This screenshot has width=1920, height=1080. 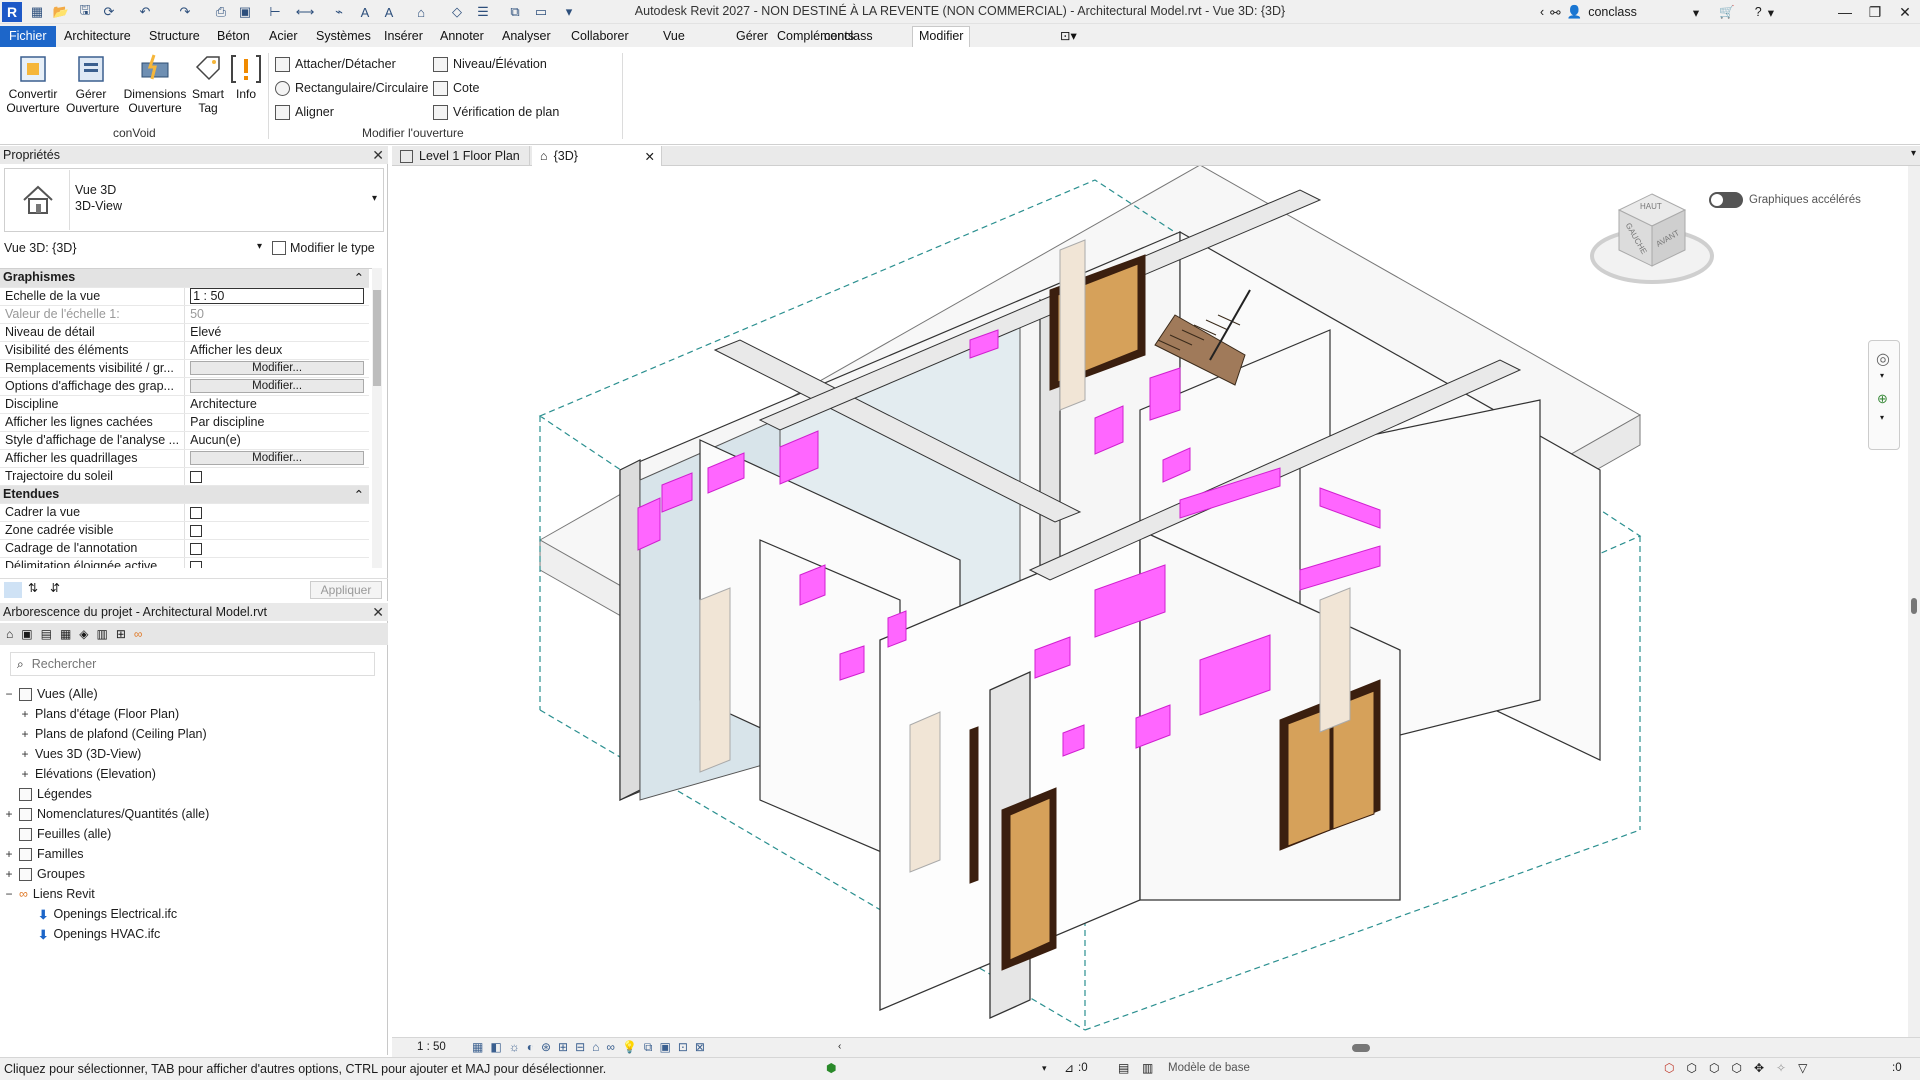 What do you see at coordinates (304, 112) in the screenshot?
I see `aligner-button: Aligner` at bounding box center [304, 112].